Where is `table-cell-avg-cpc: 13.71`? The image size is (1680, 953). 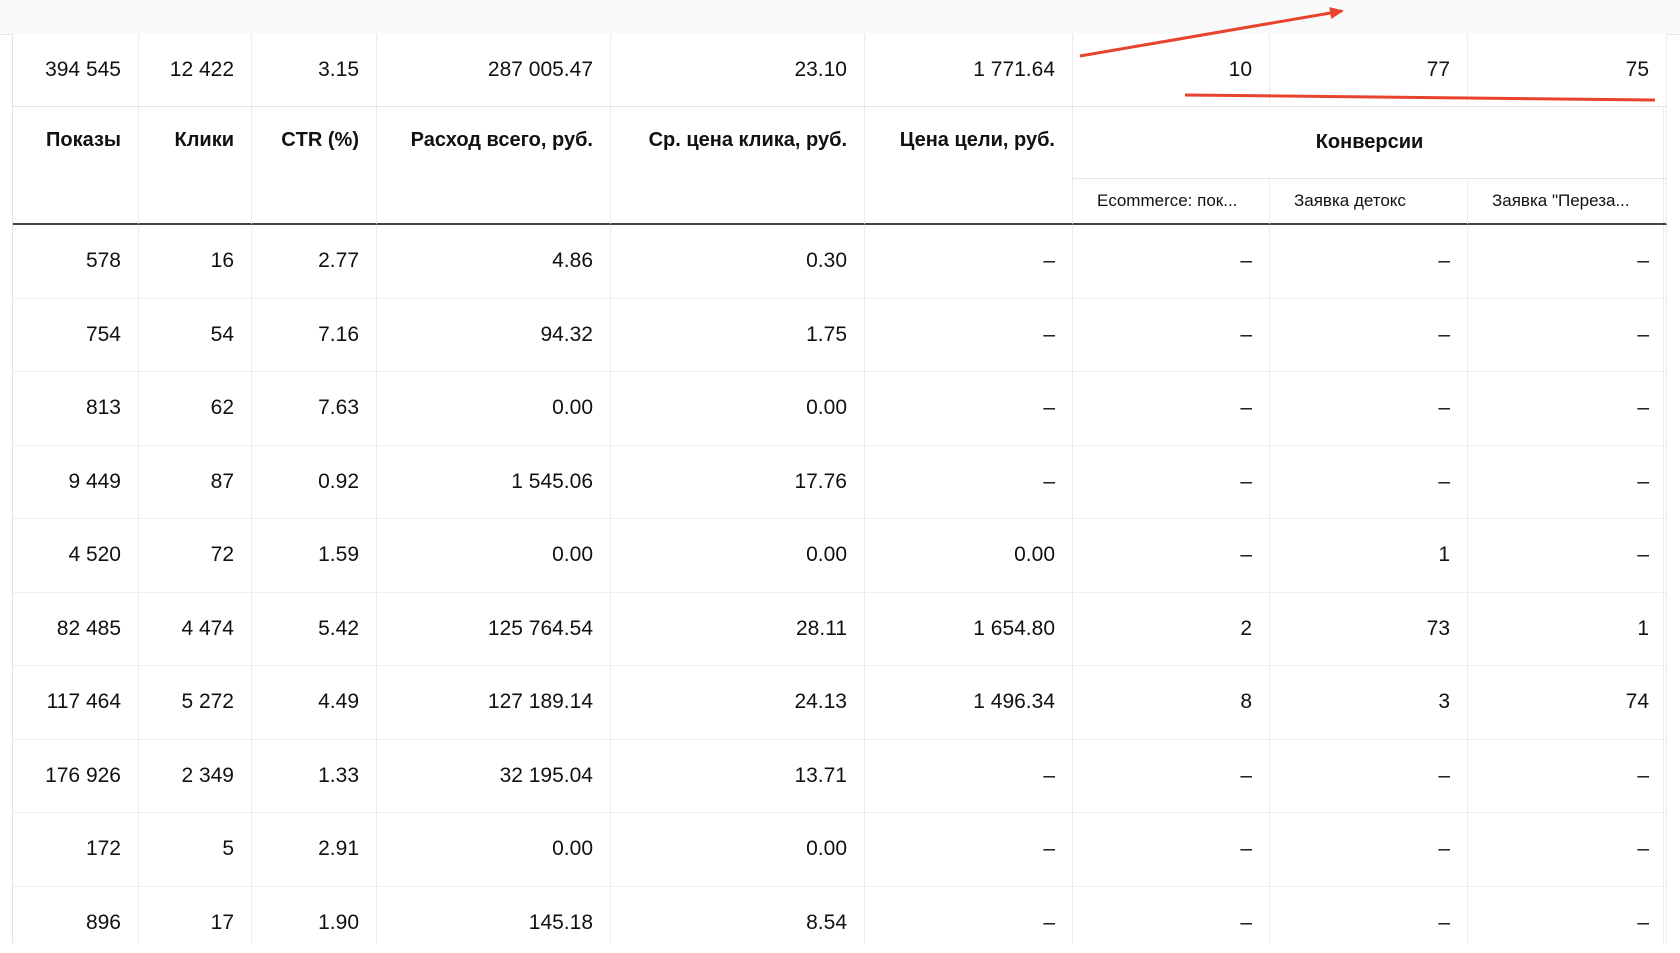 table-cell-avg-cpc: 13.71 is located at coordinates (738, 776).